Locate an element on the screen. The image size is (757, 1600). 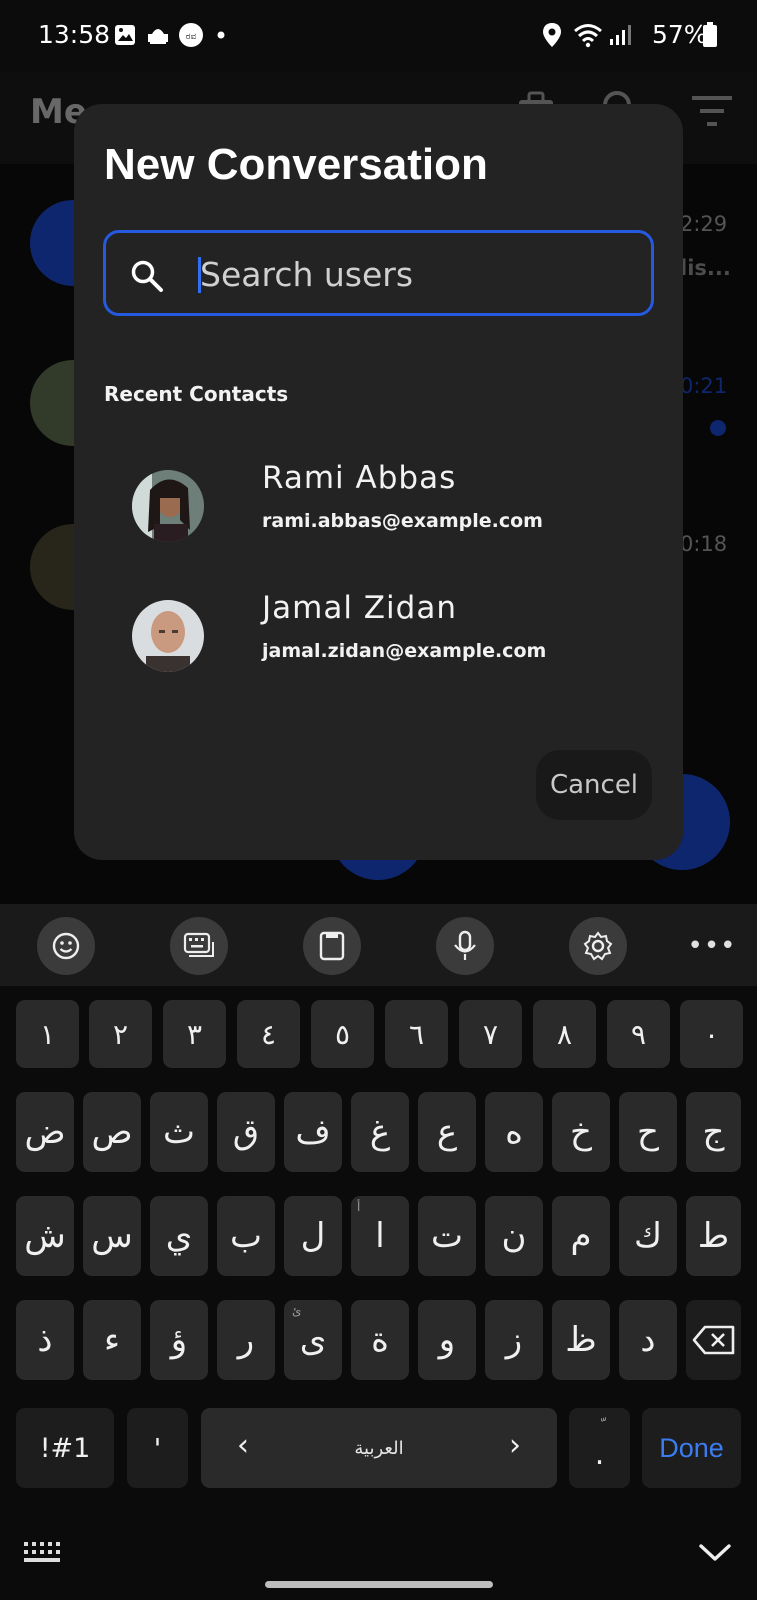
mic-icon is located at coordinates (465, 946).